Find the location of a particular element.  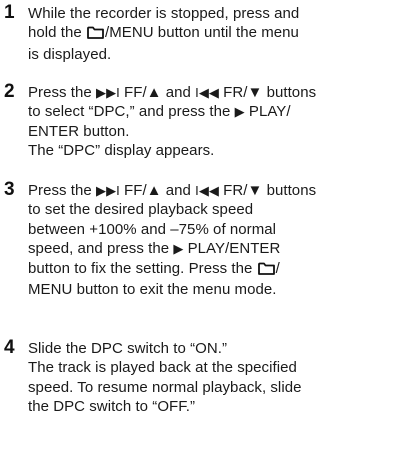

text-line: between +100% and –75% of normal is located at coordinates (220, 229).